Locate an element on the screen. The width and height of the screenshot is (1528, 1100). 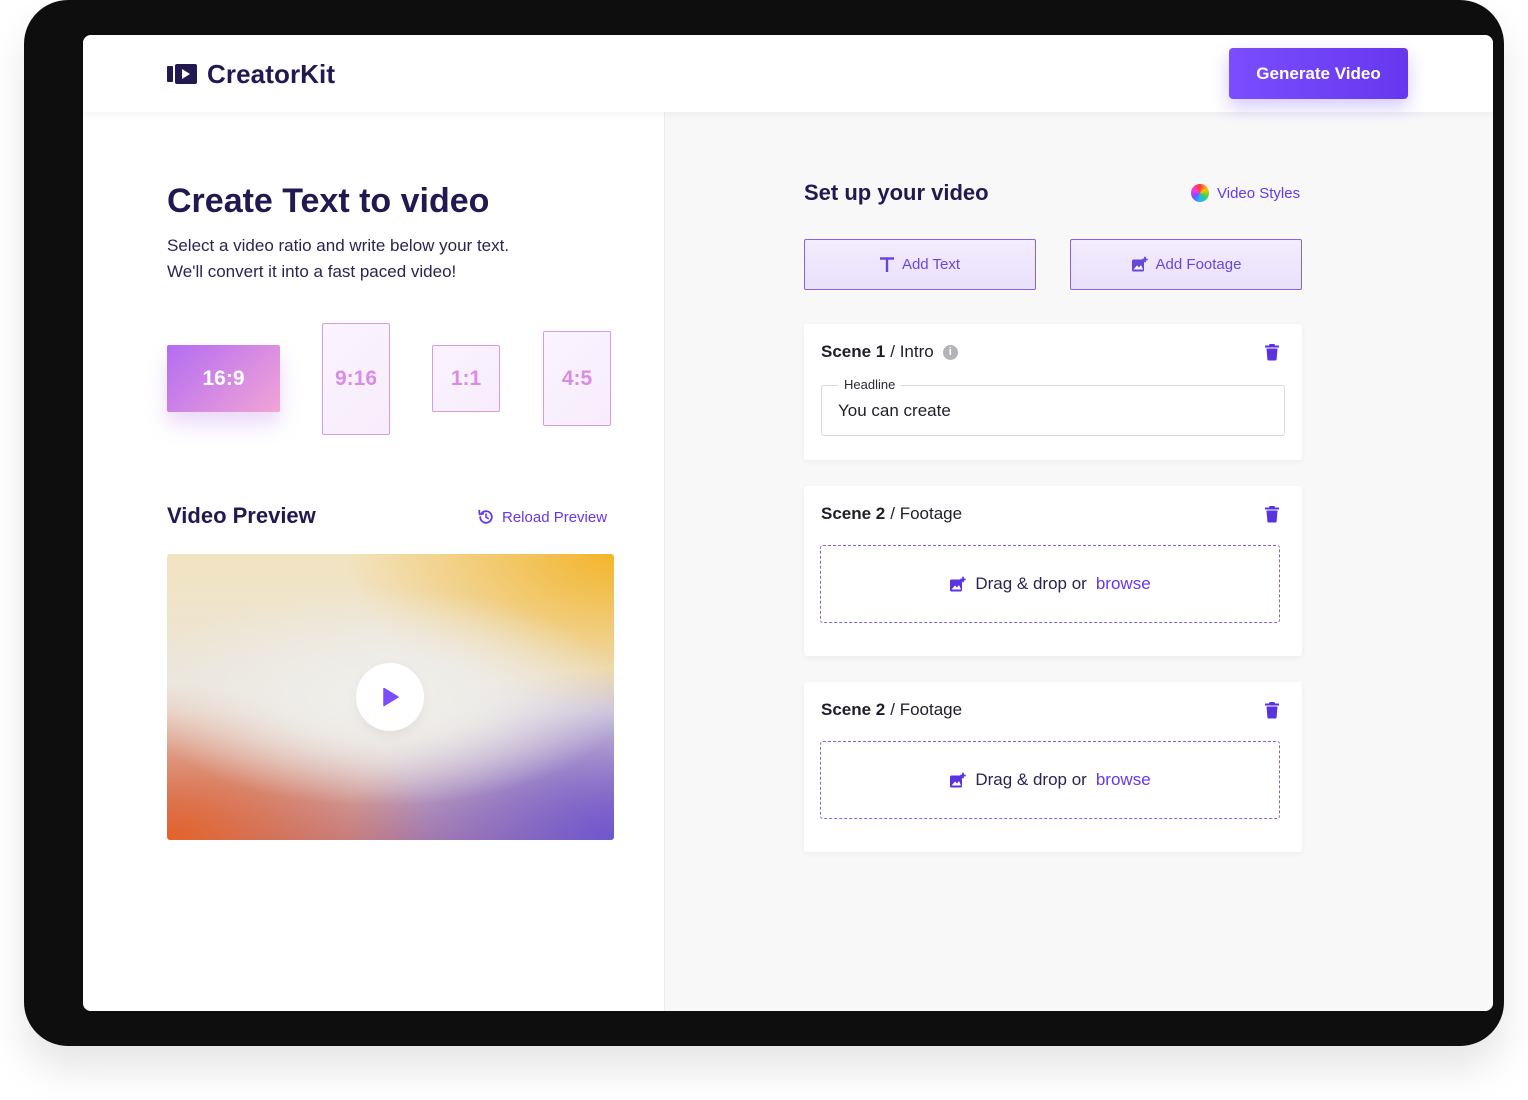
add-footage-label: Add Footage is located at coordinates (1198, 264).